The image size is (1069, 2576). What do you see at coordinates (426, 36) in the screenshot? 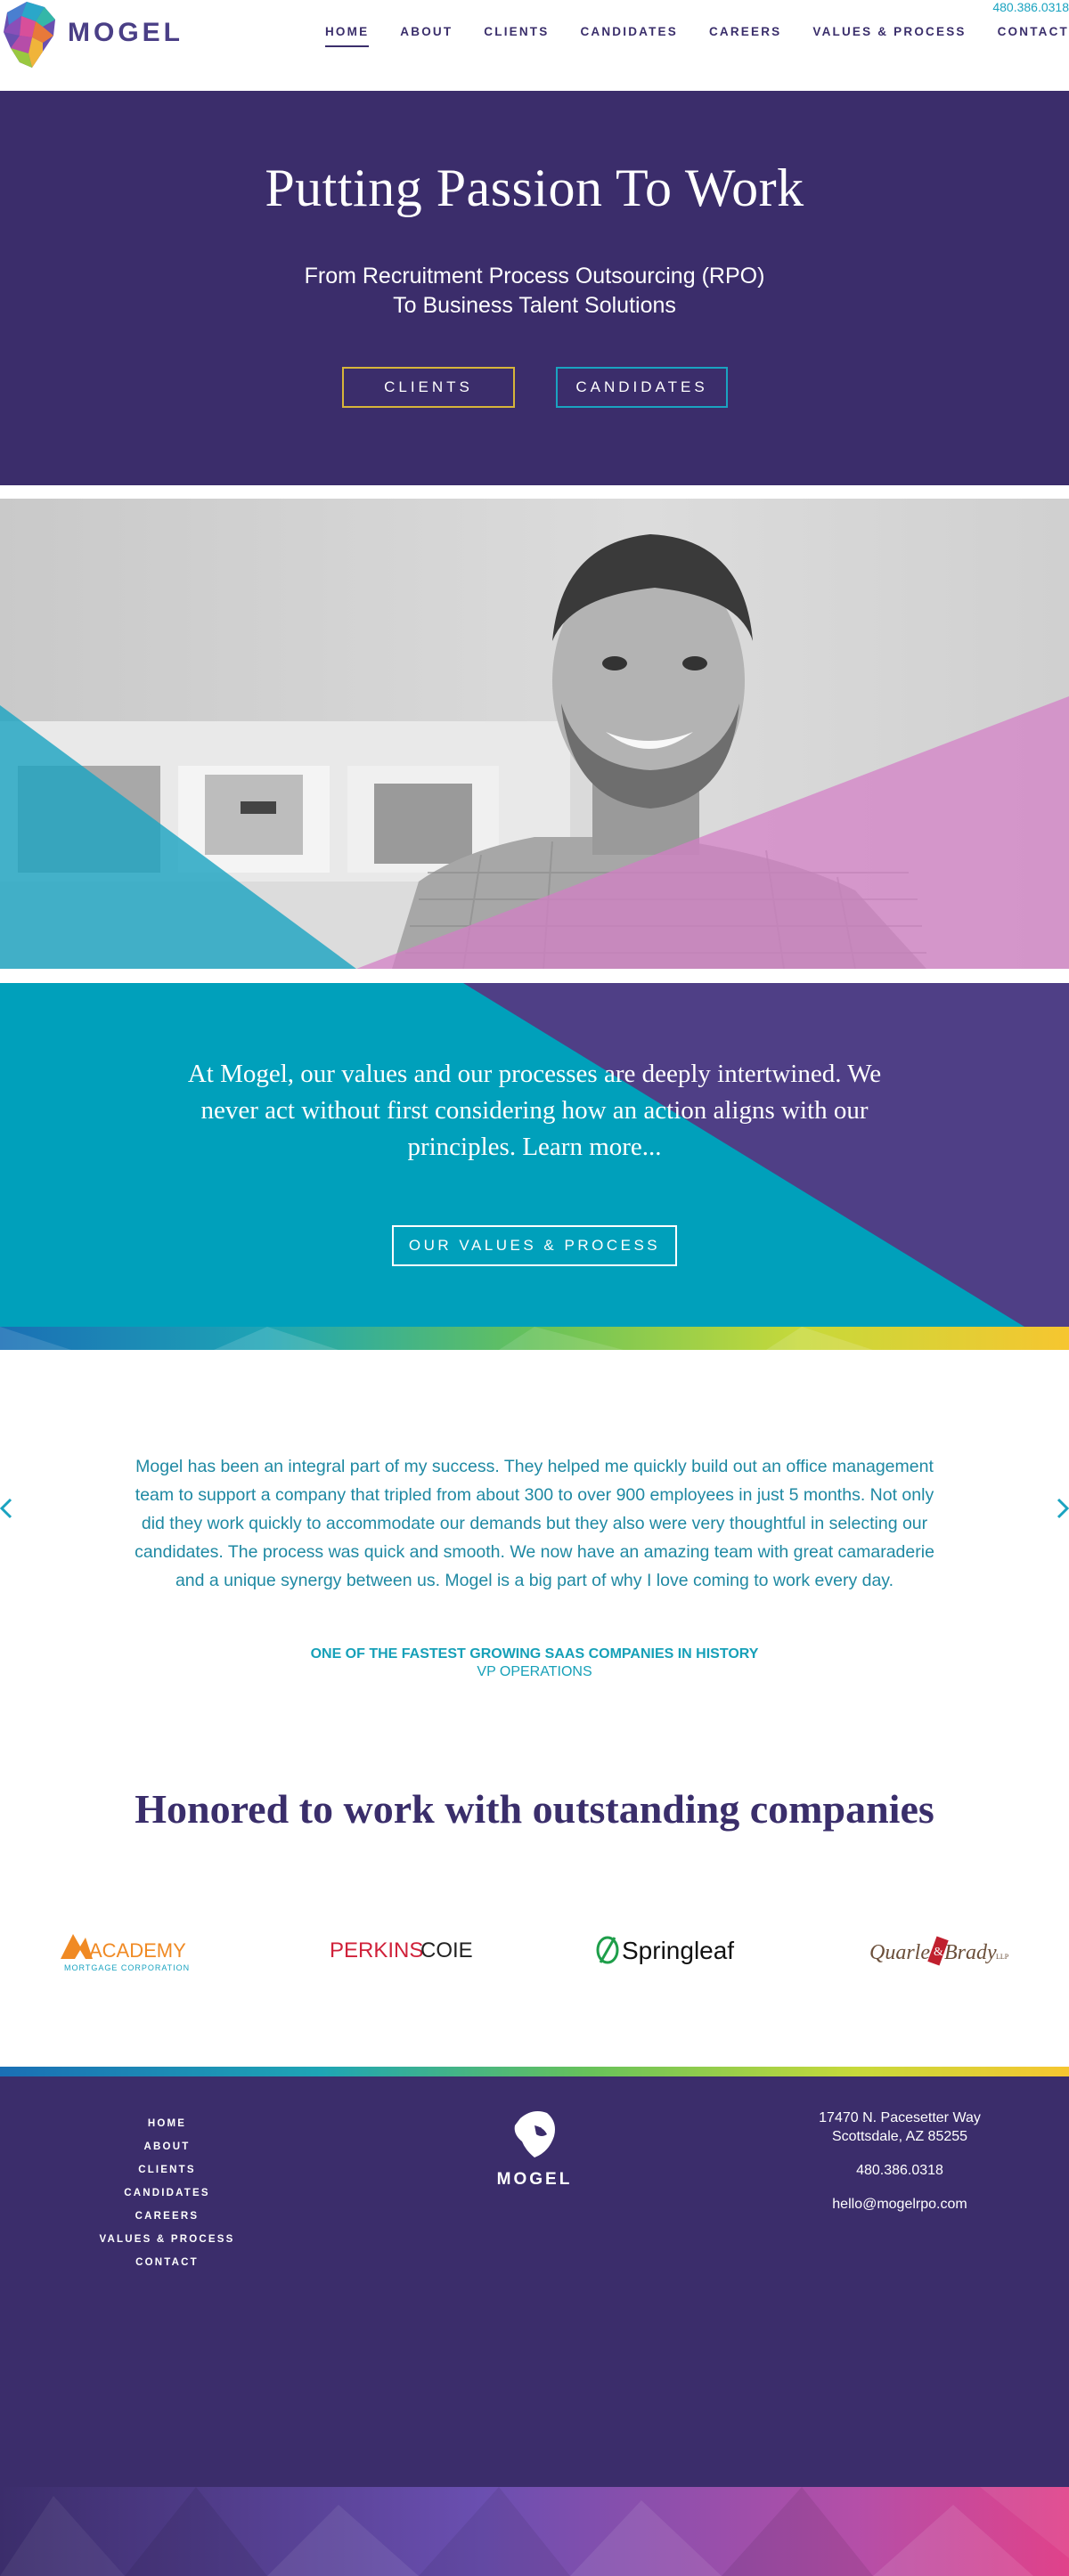
I see `nav-about: ABOUT` at bounding box center [426, 36].